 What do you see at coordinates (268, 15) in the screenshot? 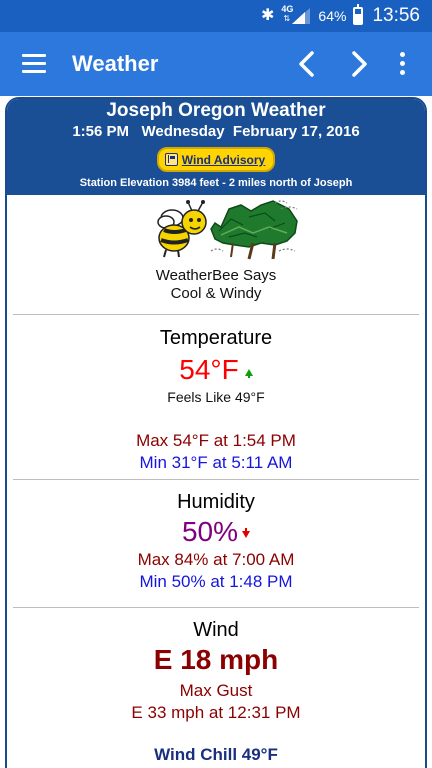
I see `bluetooth-icon: ✱` at bounding box center [268, 15].